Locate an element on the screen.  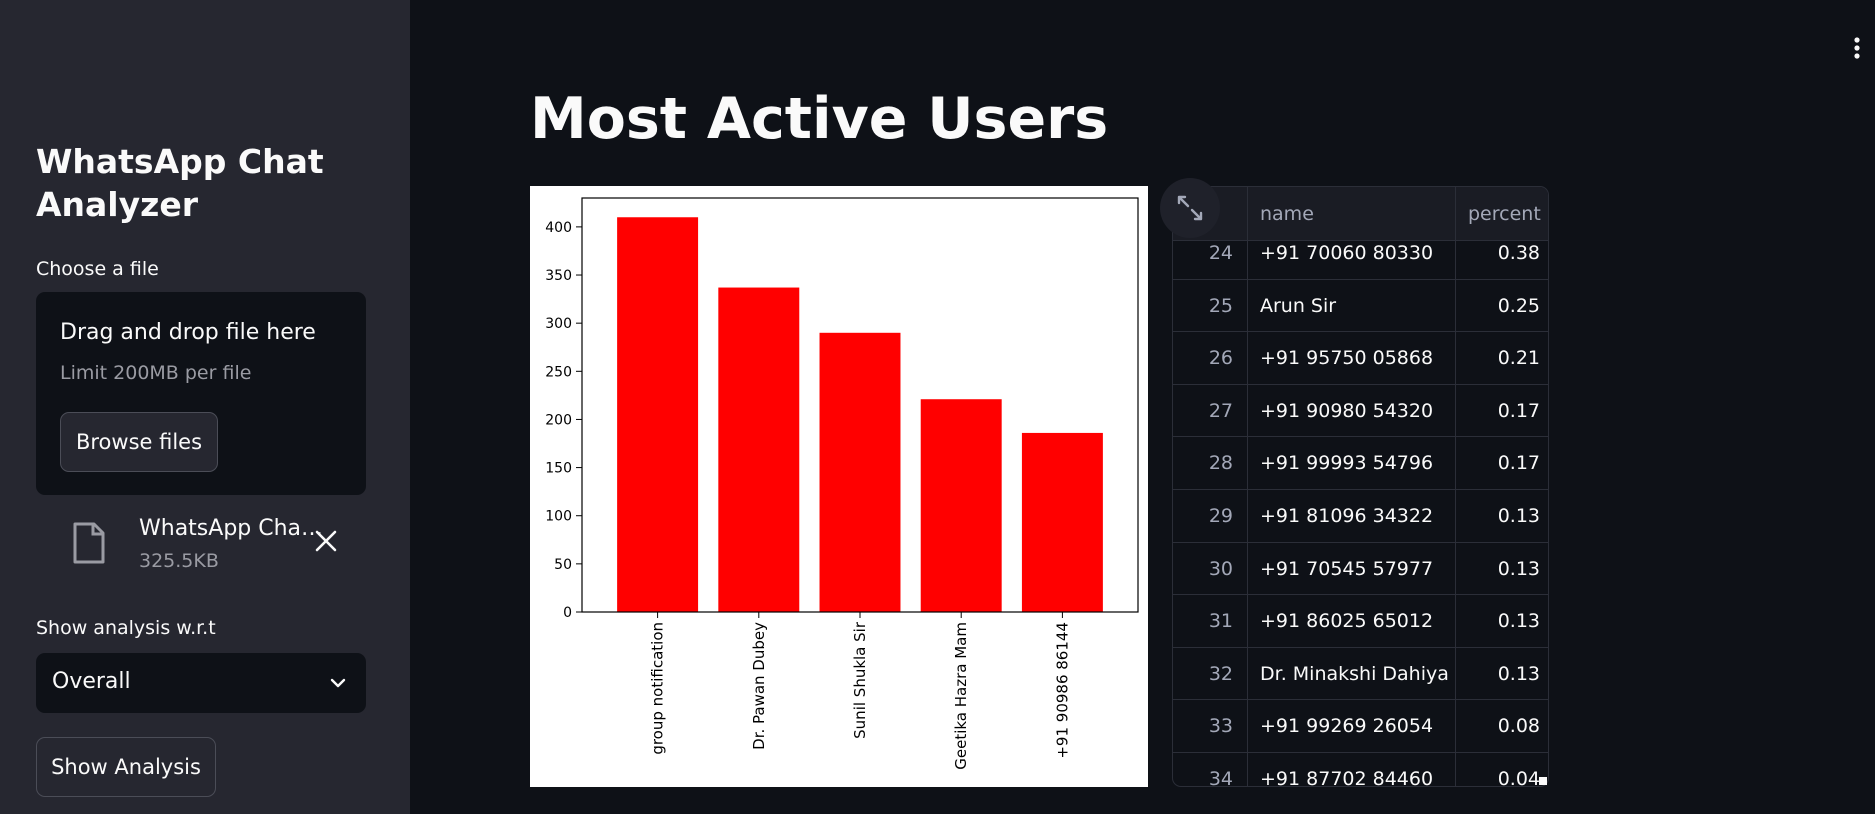
name-cell: +91 95750 05868 is located at coordinates (1352, 358).